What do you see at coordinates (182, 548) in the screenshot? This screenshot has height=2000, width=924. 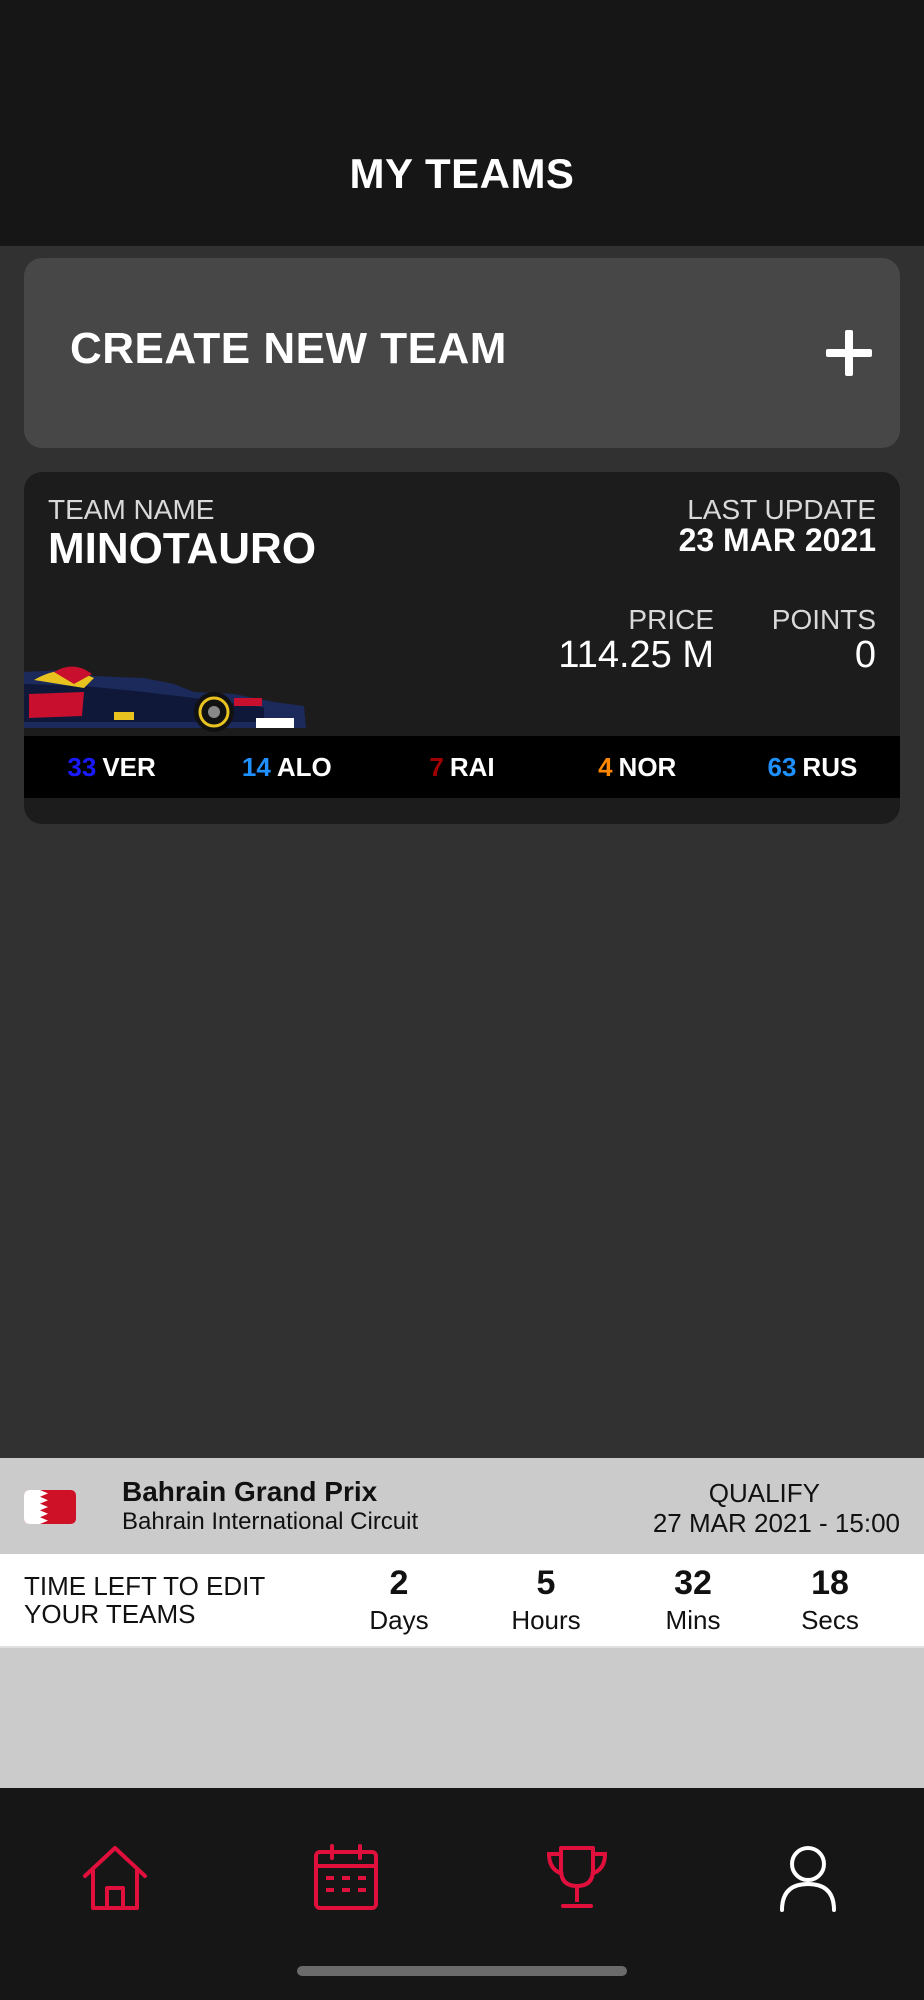 I see `team-name: MINOTAURO` at bounding box center [182, 548].